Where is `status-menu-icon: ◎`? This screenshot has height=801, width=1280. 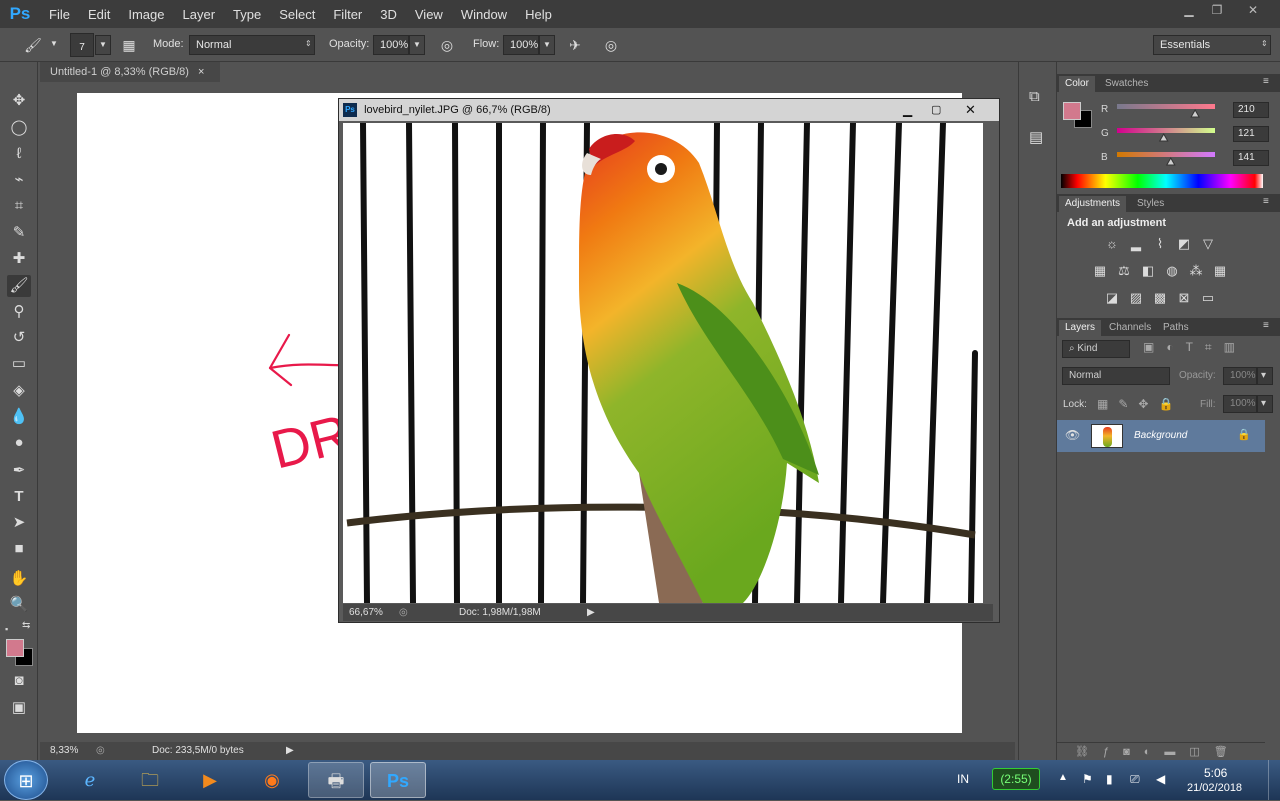
status-menu-icon: ◎ is located at coordinates (100, 750).